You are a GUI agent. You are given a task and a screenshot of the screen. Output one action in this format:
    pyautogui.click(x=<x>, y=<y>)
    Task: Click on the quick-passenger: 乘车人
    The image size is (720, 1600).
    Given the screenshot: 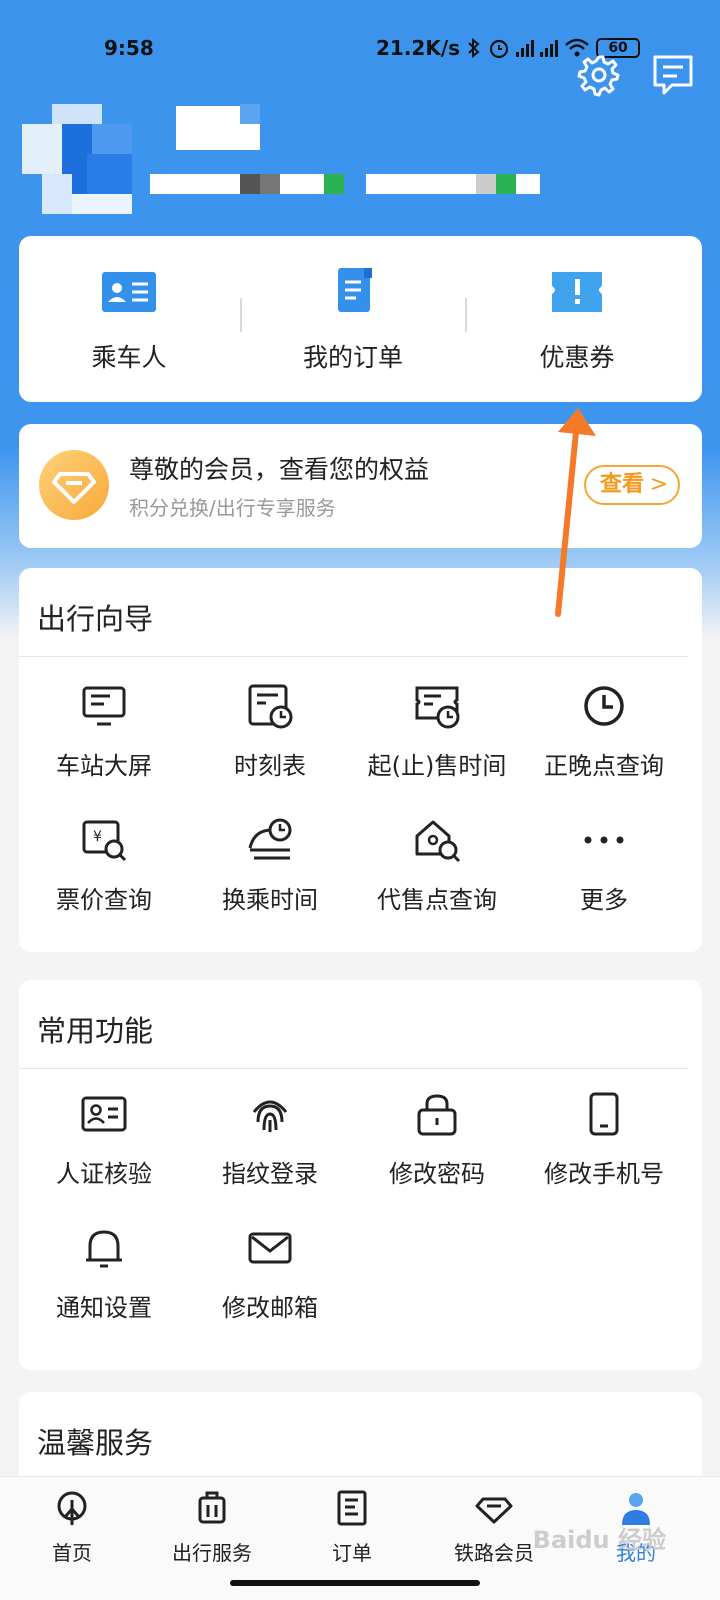 What is the action you would take?
    pyautogui.click(x=129, y=320)
    